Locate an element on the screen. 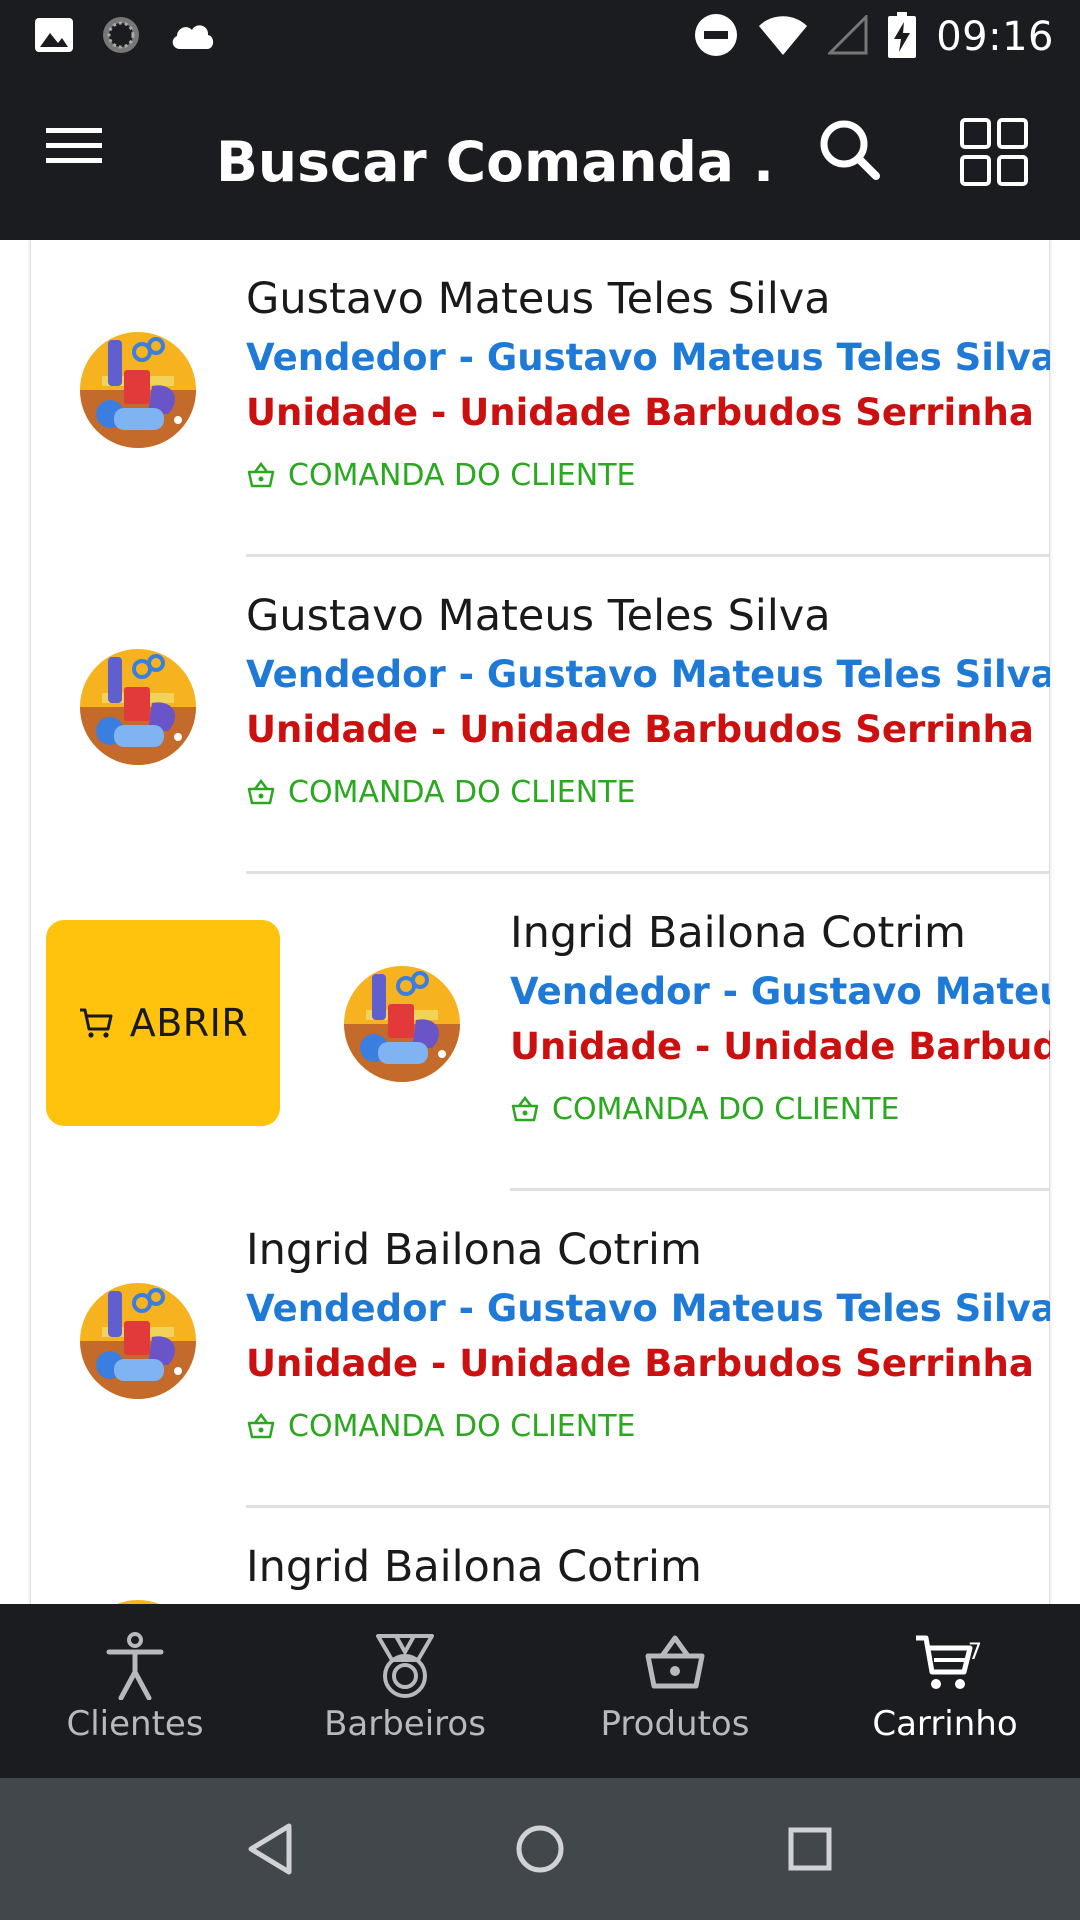  nav-label: Barbeiros is located at coordinates (405, 1724).